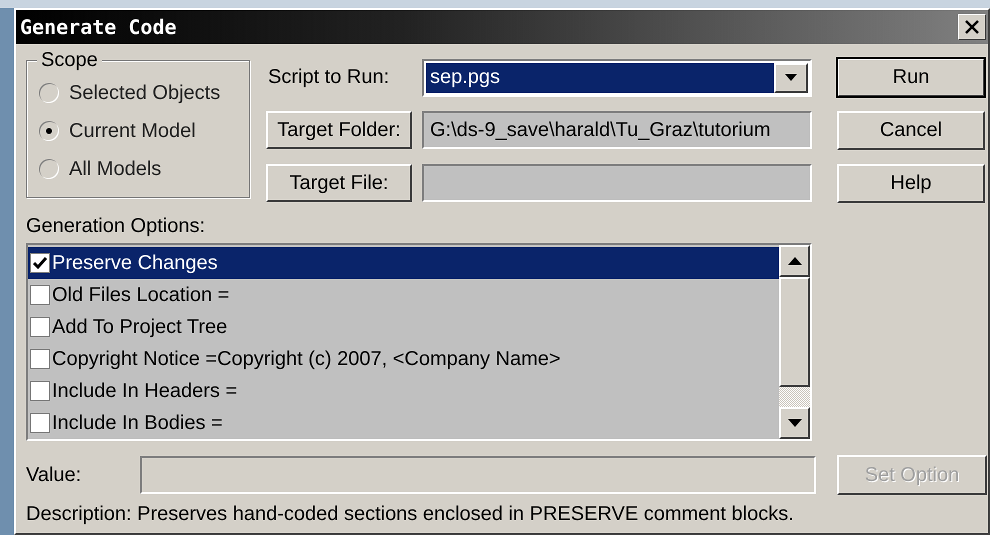  I want to click on scroll-thumb, so click(794, 332).